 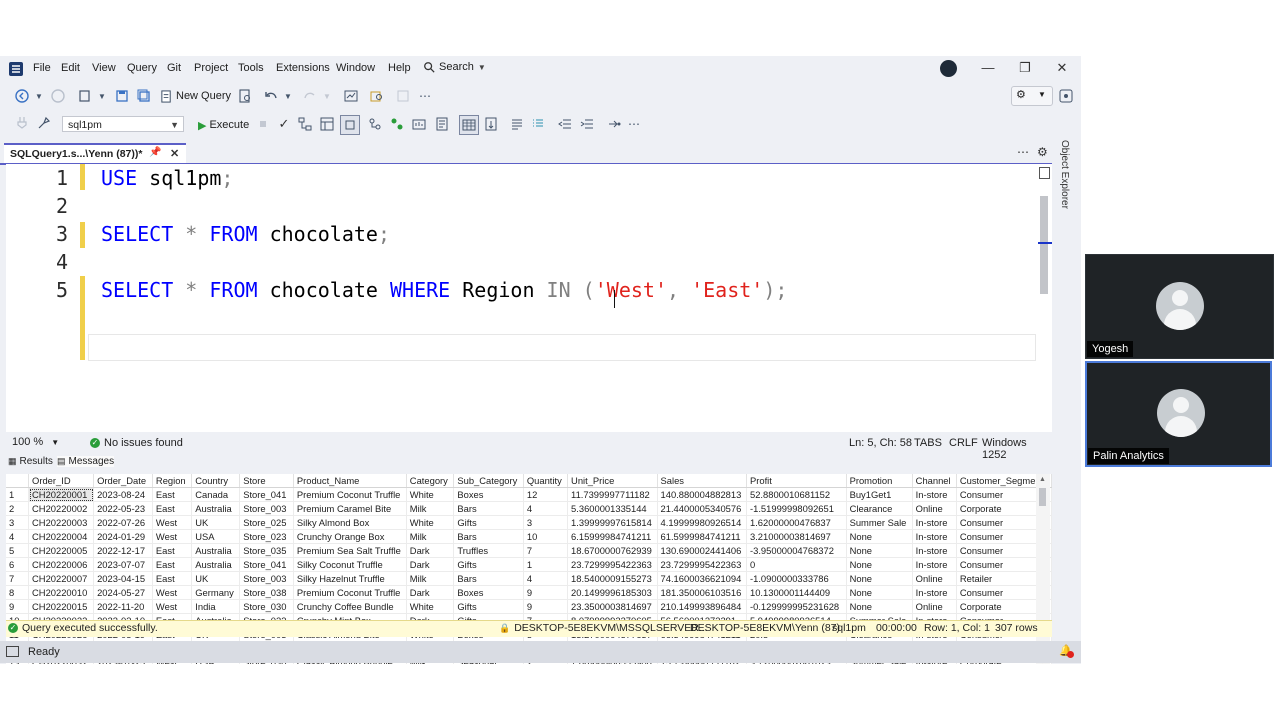 What do you see at coordinates (948, 68) in the screenshot?
I see `copilot-icon` at bounding box center [948, 68].